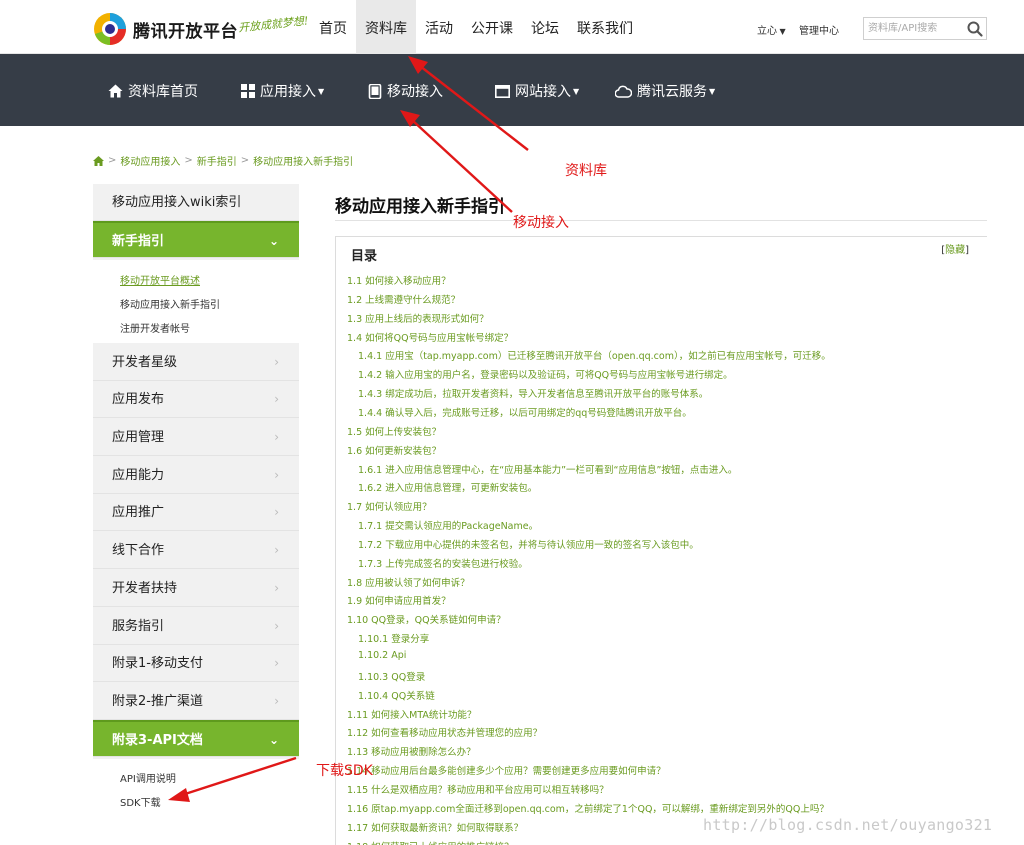  What do you see at coordinates (196, 701) in the screenshot?
I see `sidebar-item-appendix-channels: 附录2-推广渠道 ›` at bounding box center [196, 701].